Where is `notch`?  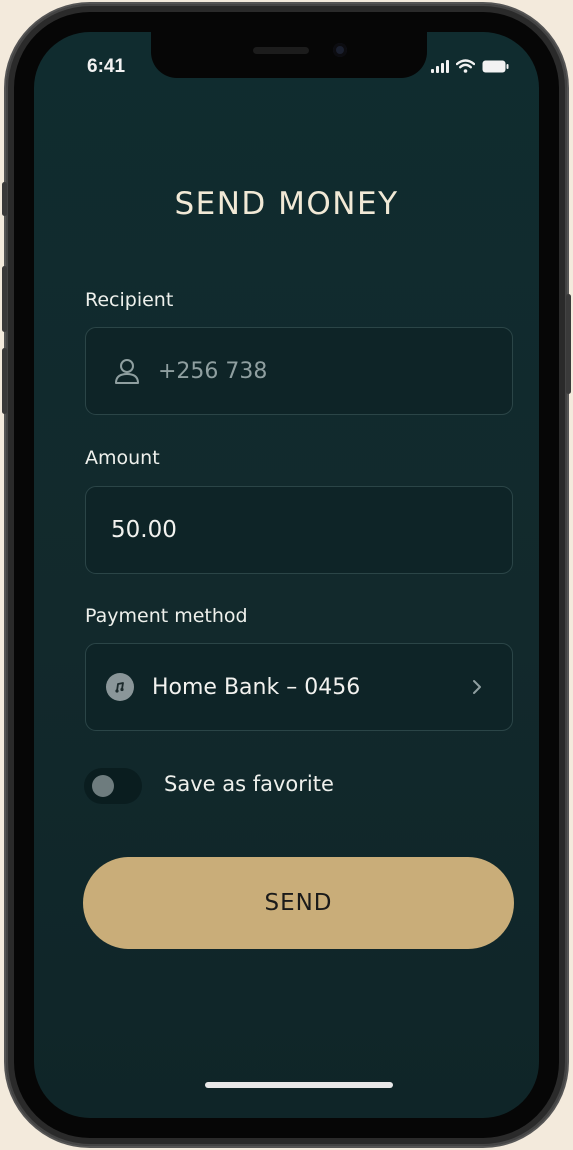
notch is located at coordinates (289, 55).